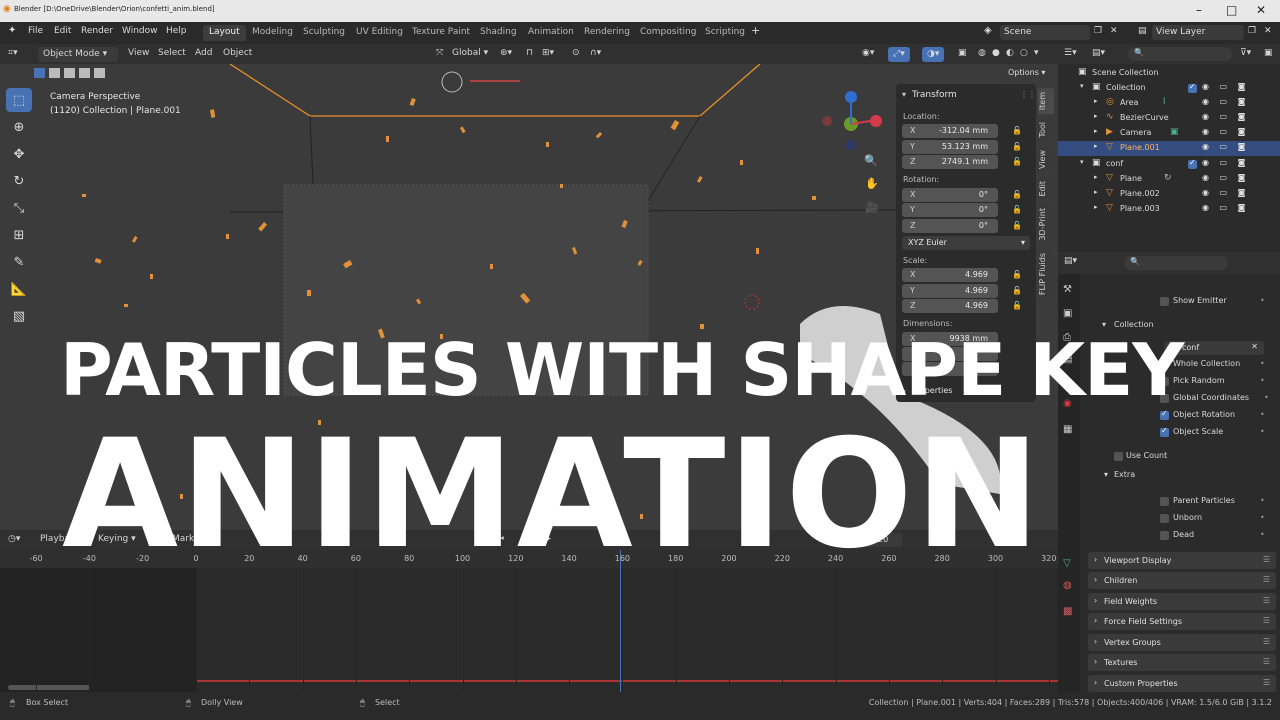 Image resolution: width=1280 pixels, height=720 pixels. Describe the element at coordinates (1082, 86) in the screenshot. I see `expand-chevron-icon: ▾` at that location.